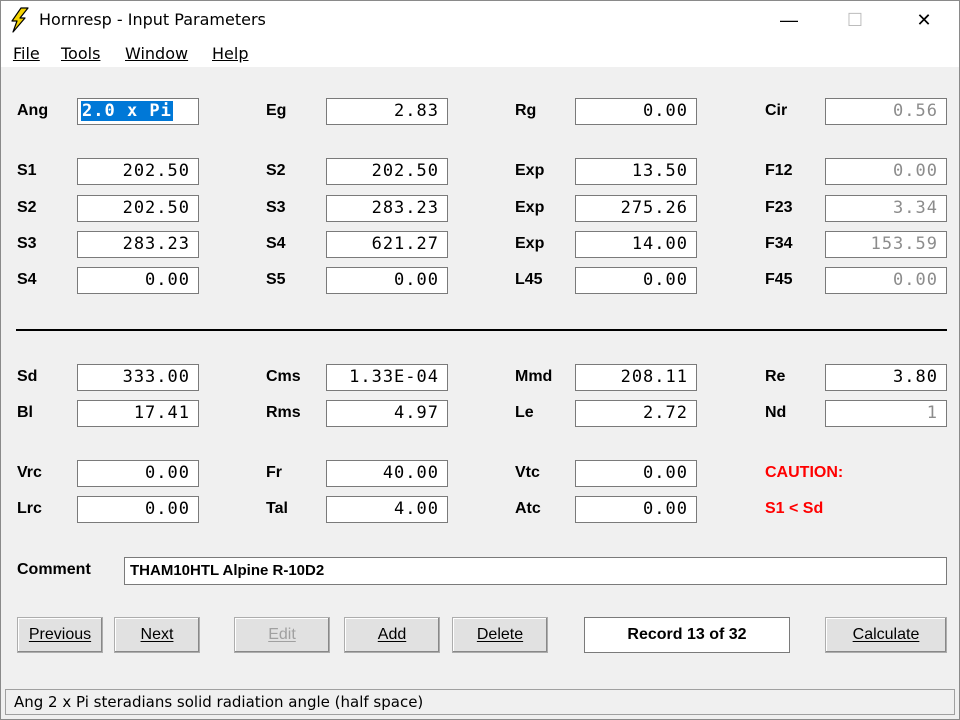  What do you see at coordinates (480, 53) in the screenshot?
I see `menu-bar: File Tools Window Help` at bounding box center [480, 53].